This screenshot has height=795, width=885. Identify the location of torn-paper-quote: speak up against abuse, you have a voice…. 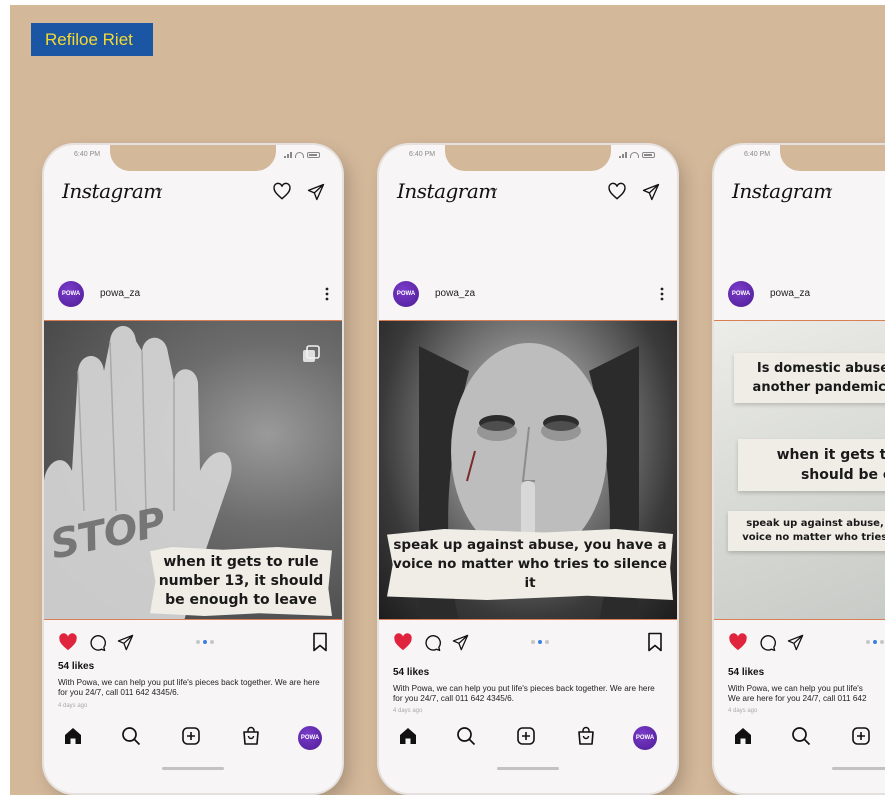
(530, 564).